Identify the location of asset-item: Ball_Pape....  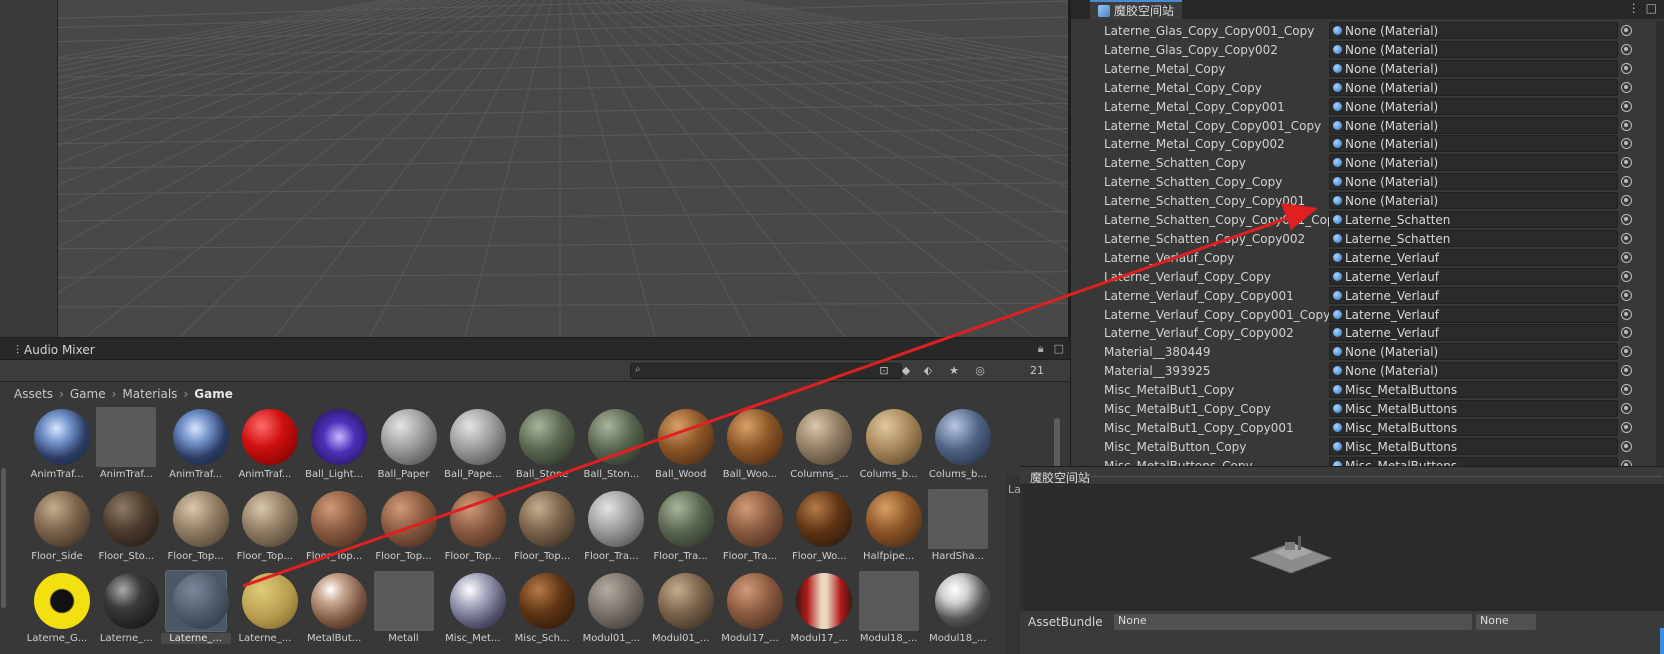
(473, 448).